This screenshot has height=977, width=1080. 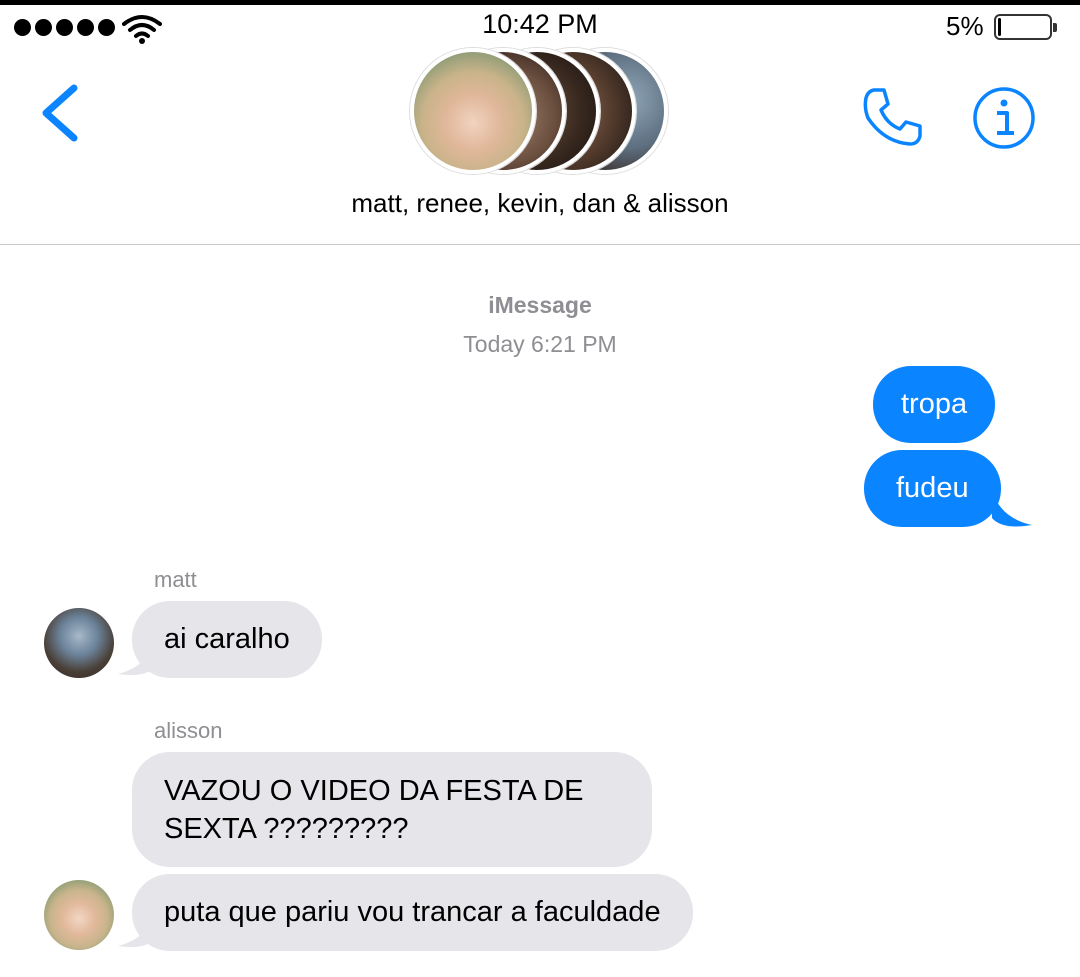 What do you see at coordinates (999, 27) in the screenshot?
I see `battery-level-fill` at bounding box center [999, 27].